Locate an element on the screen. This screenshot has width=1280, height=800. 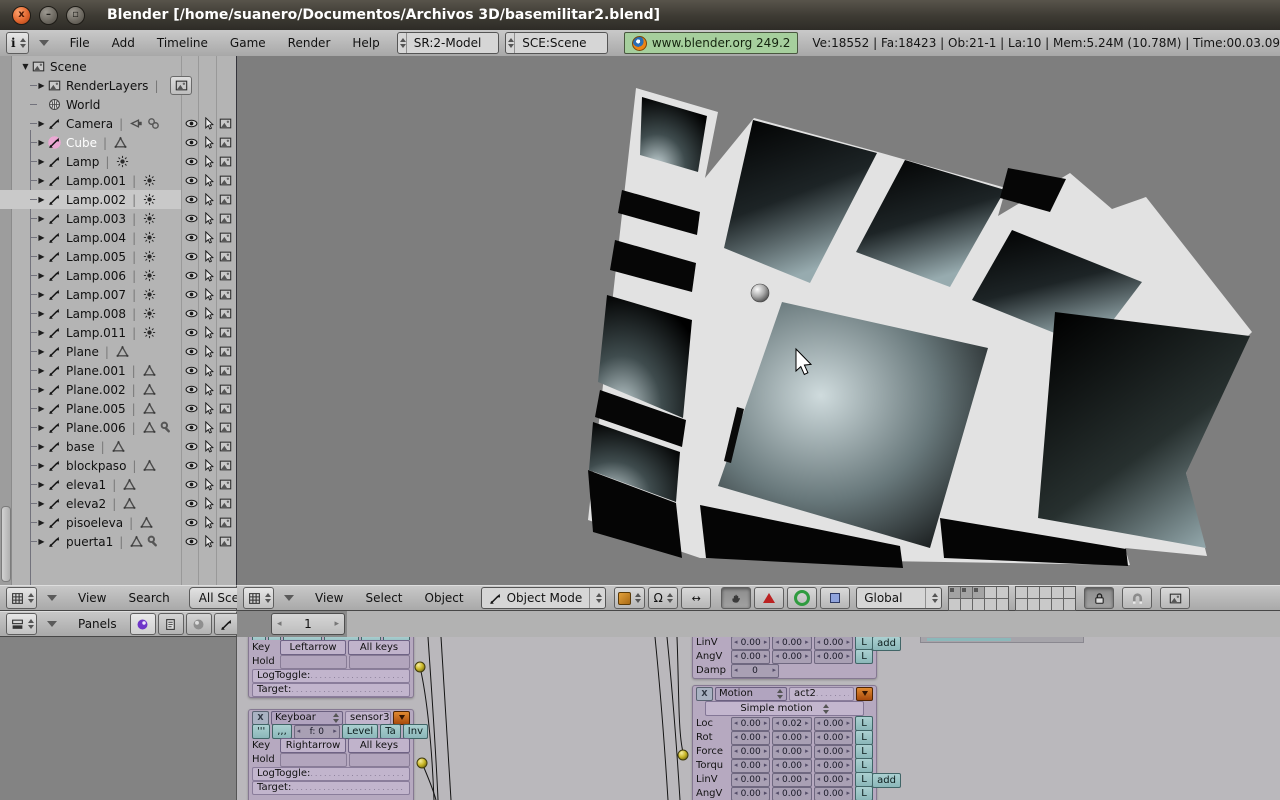
object-context-button is located at coordinates (226, 624).